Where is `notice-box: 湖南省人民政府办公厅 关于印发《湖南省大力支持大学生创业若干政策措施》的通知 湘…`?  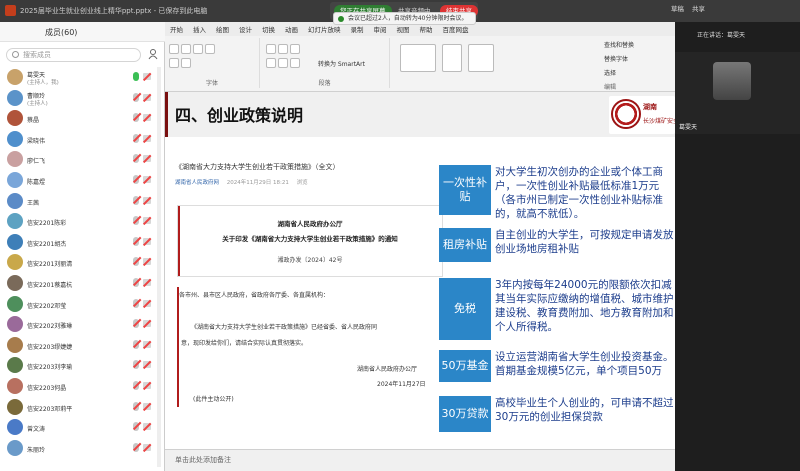
notice-box: 湖南省人民政府办公厅 关于印发《湖南省大力支持大学生创业若干政策措施》的通知 湘… is located at coordinates (310, 241).